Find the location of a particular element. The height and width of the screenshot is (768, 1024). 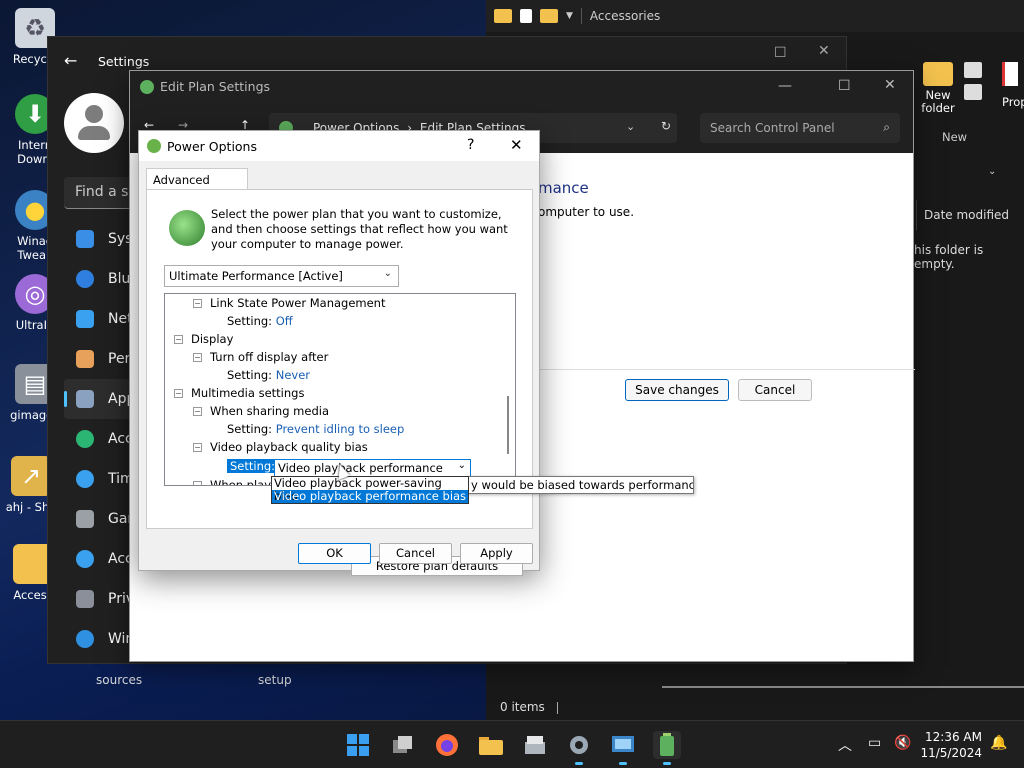

start-icon is located at coordinates (358, 745).